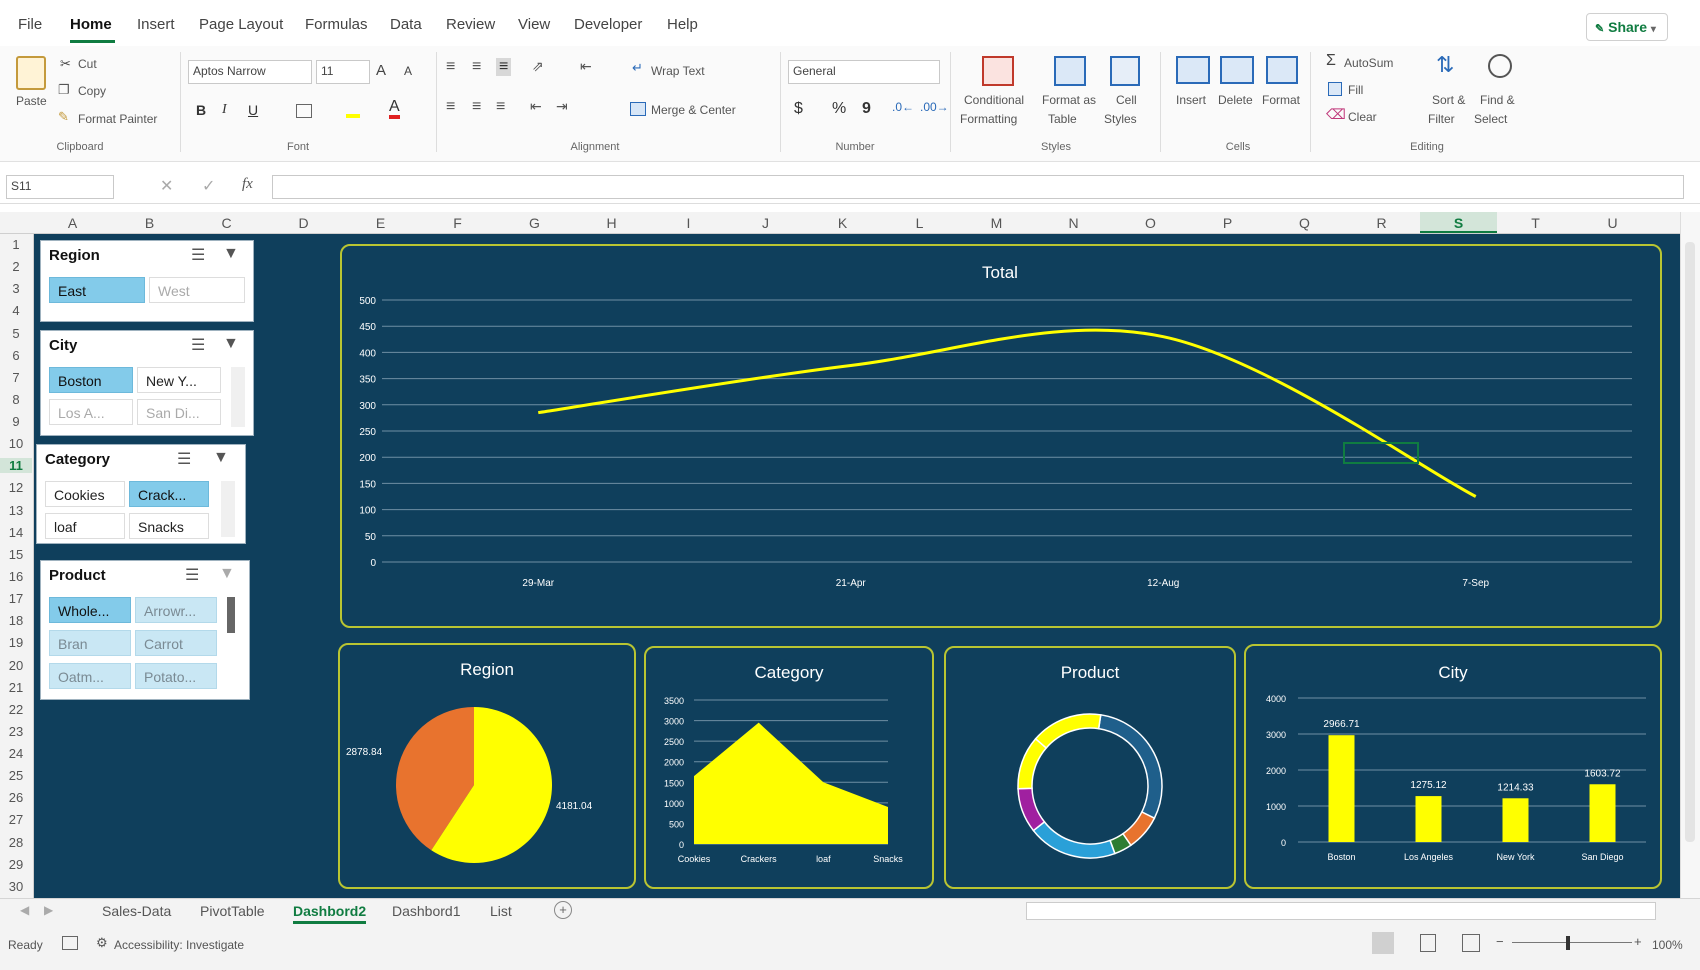 This screenshot has height=970, width=1700. What do you see at coordinates (85, 526) in the screenshot?
I see `slicer-item-loaf: loaf` at bounding box center [85, 526].